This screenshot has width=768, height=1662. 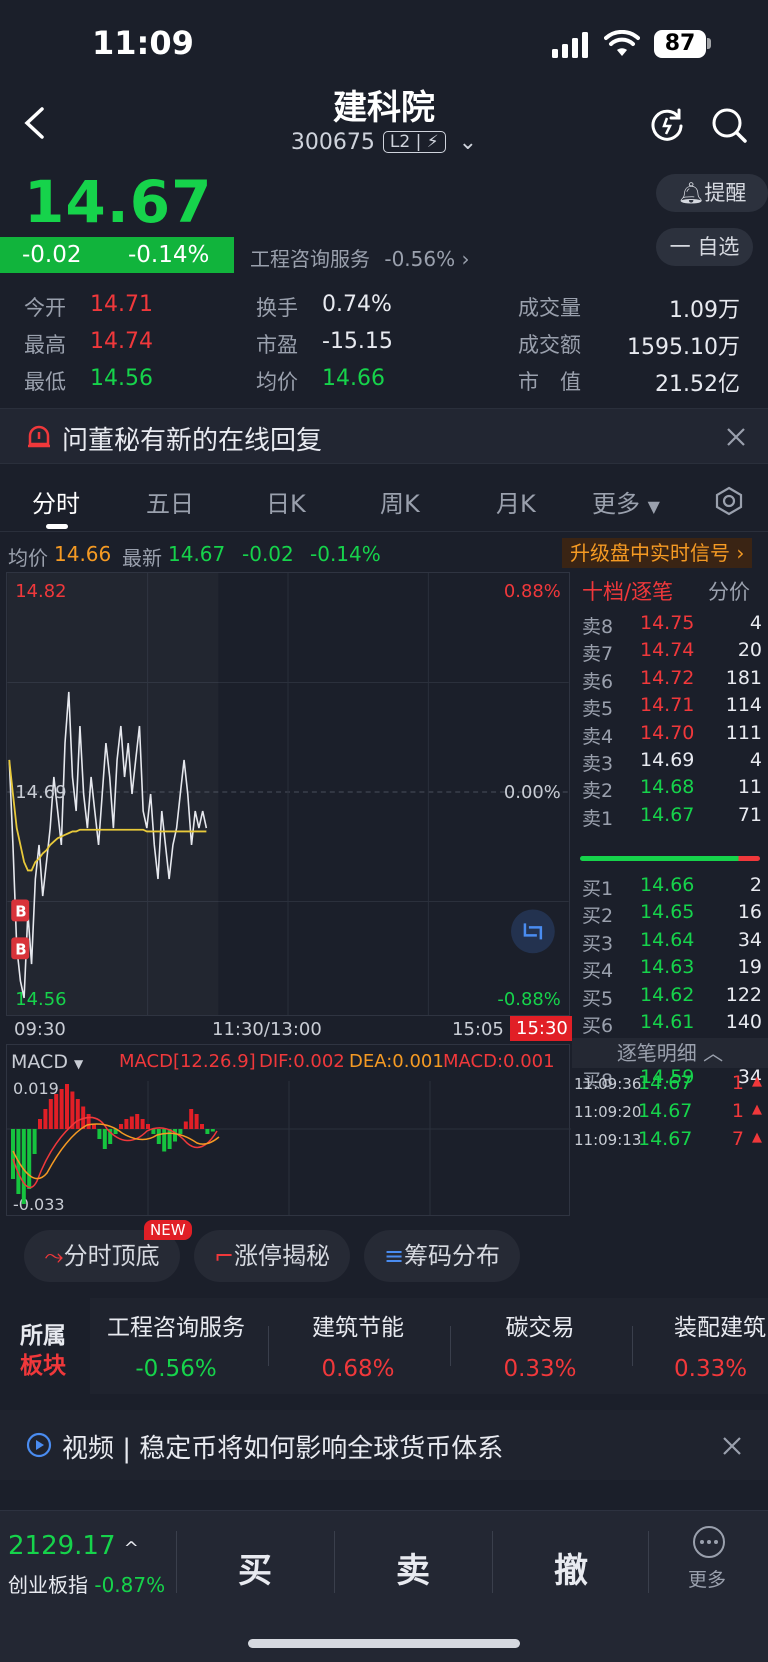 What do you see at coordinates (626, 501) in the screenshot?
I see `tab-more: 更多 ▼` at bounding box center [626, 501].